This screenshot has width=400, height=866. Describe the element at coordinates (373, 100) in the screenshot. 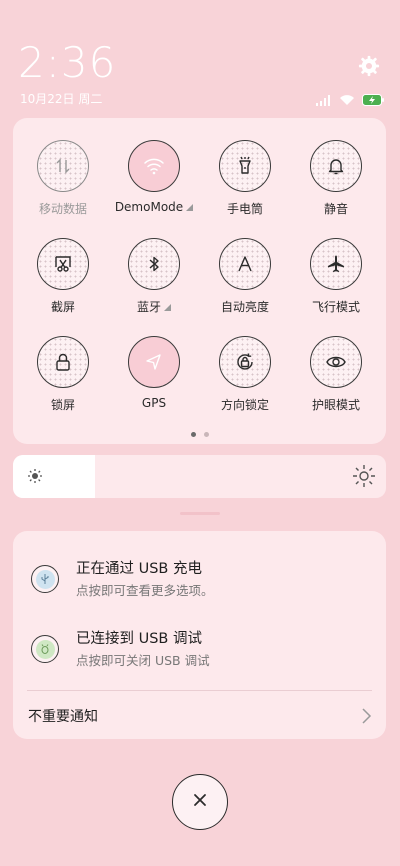

I see `battery-icon` at that location.